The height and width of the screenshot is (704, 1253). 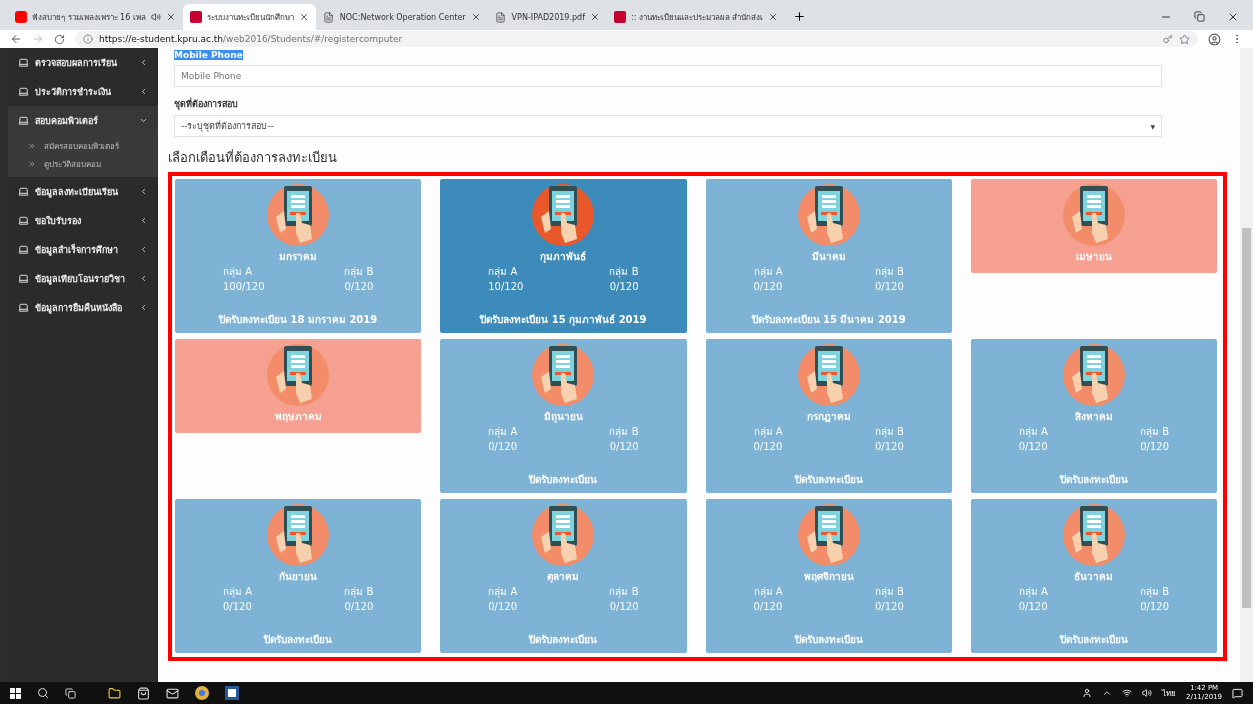 What do you see at coordinates (83, 191) in the screenshot?
I see `sidebar-item: ข้อมูลลงทะเบียนเรียน` at bounding box center [83, 191].